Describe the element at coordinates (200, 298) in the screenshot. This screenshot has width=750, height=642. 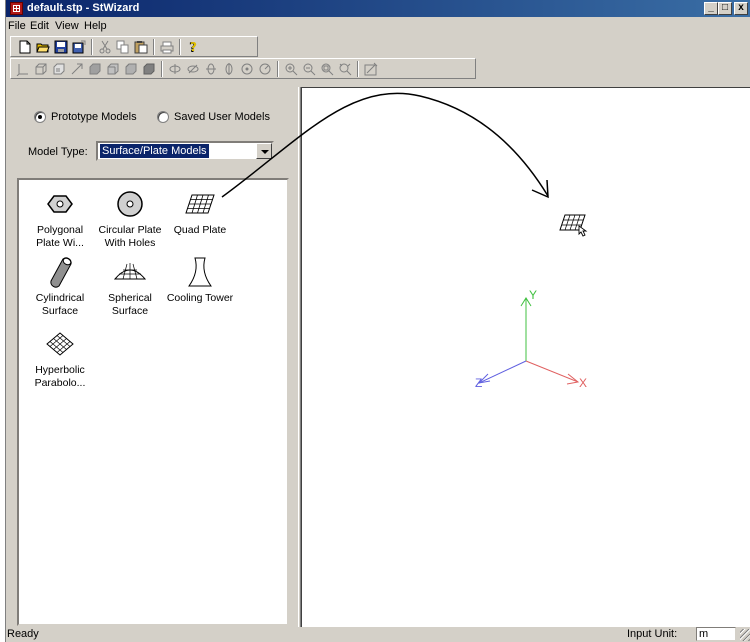
I see `model-label: Cooling Tower` at that location.